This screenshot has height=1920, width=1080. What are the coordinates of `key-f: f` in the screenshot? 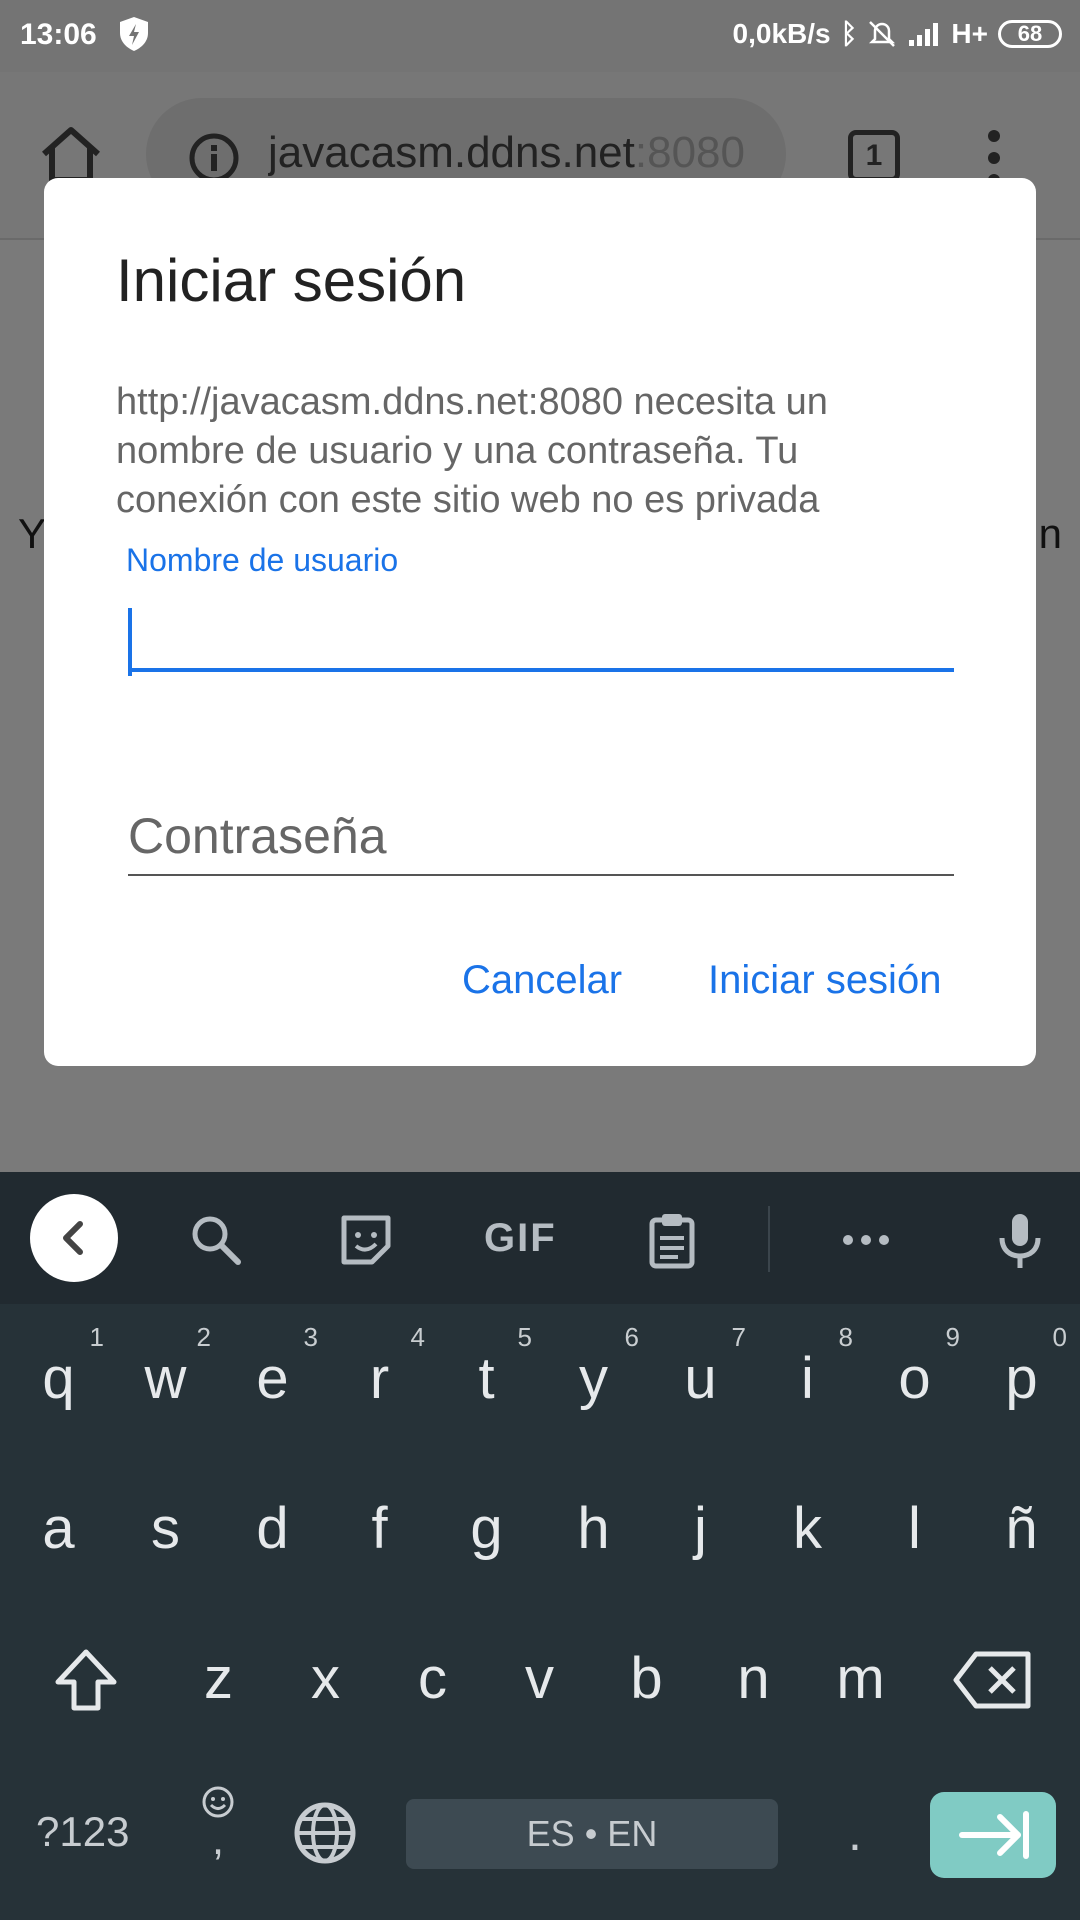 It's located at (379, 1529).